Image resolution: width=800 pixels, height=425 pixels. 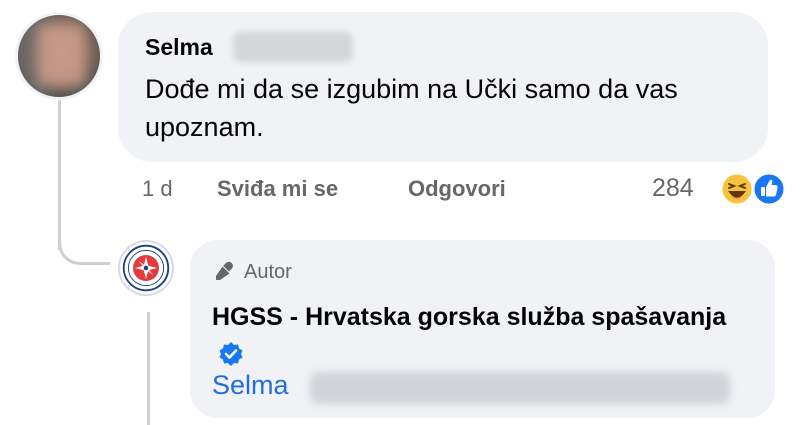 What do you see at coordinates (231, 354) in the screenshot?
I see `verified-badge-icon` at bounding box center [231, 354].